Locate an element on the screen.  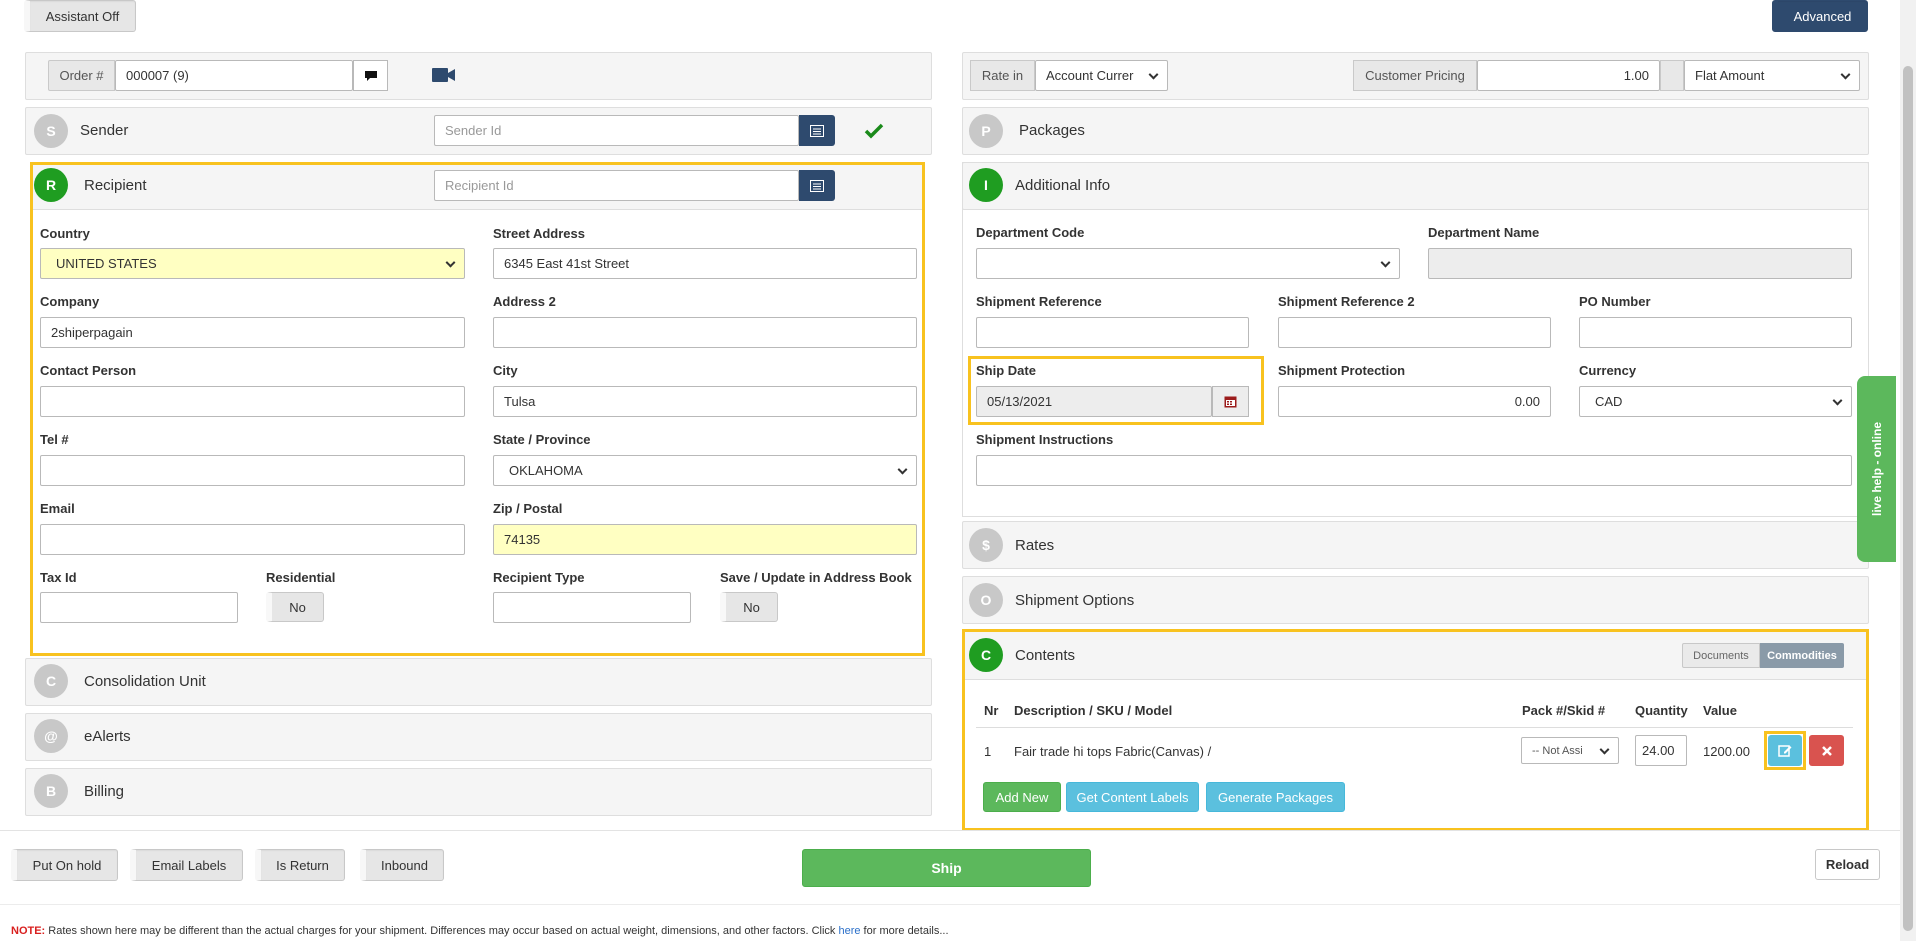
ealerts-panel is located at coordinates (478, 737).